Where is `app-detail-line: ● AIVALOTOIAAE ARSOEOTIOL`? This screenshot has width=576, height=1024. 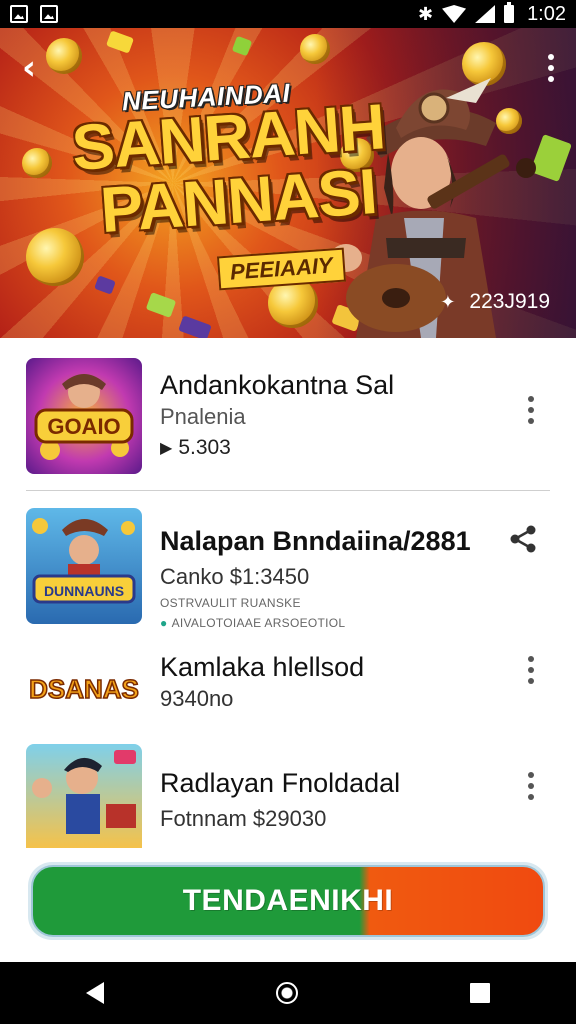 app-detail-line: ● AIVALOTOIAAE ARSOEOTIOL is located at coordinates (252, 623).